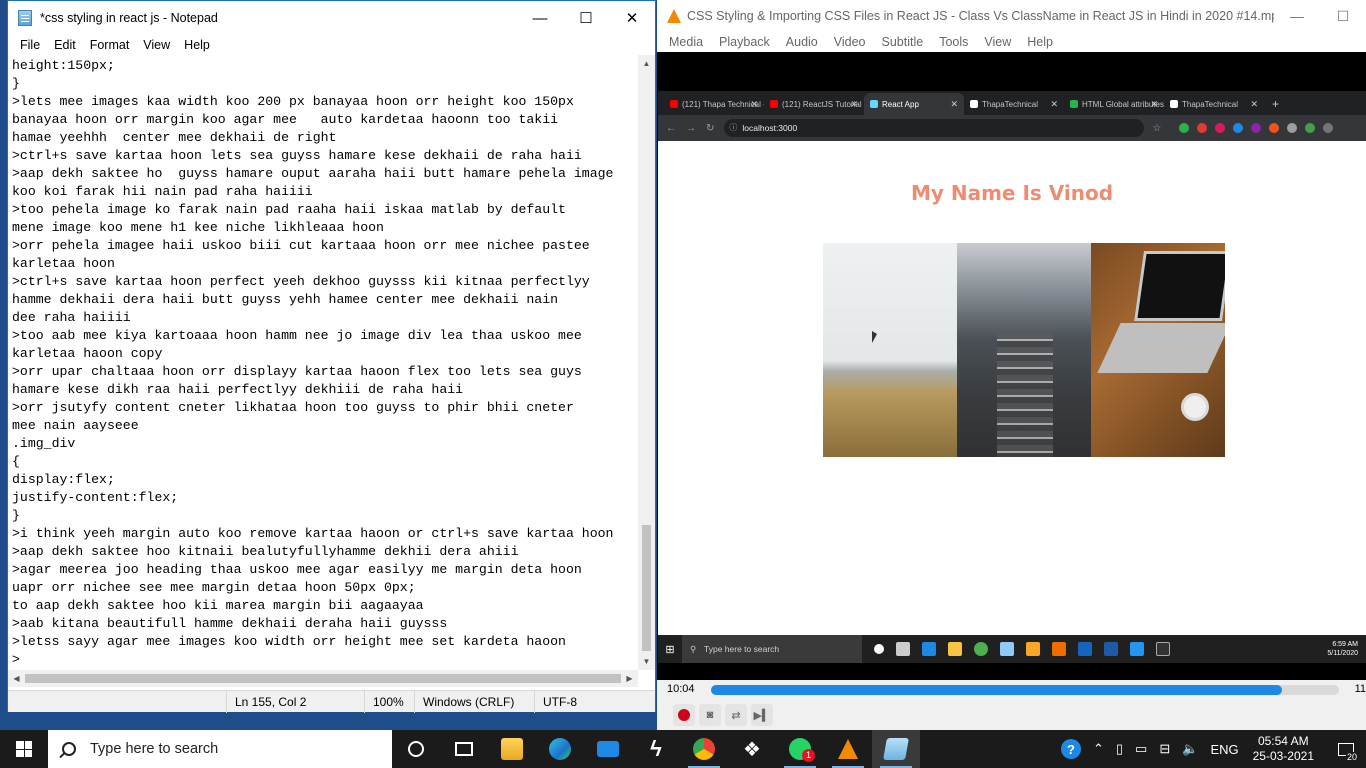 Image resolution: width=1366 pixels, height=768 pixels. I want to click on laptop-screen-shape, so click(1179, 286).